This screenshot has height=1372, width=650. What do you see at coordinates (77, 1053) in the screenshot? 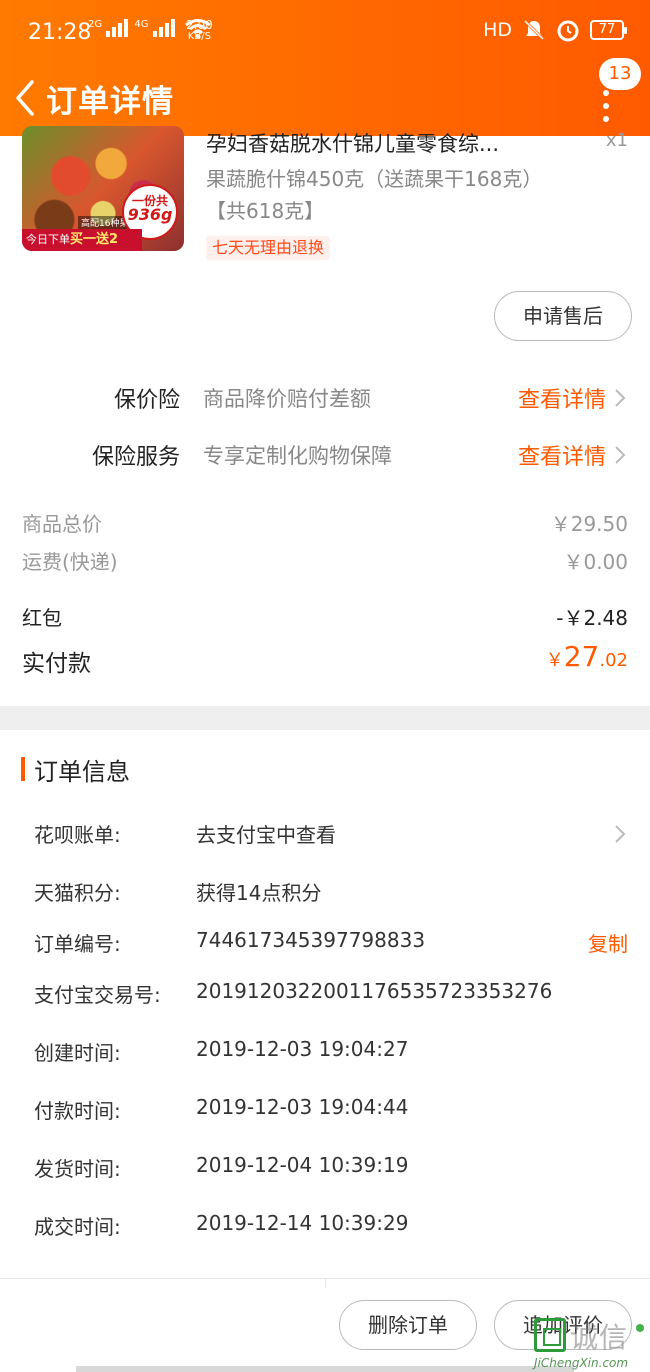
I see `info-key: 创建时间:` at bounding box center [77, 1053].